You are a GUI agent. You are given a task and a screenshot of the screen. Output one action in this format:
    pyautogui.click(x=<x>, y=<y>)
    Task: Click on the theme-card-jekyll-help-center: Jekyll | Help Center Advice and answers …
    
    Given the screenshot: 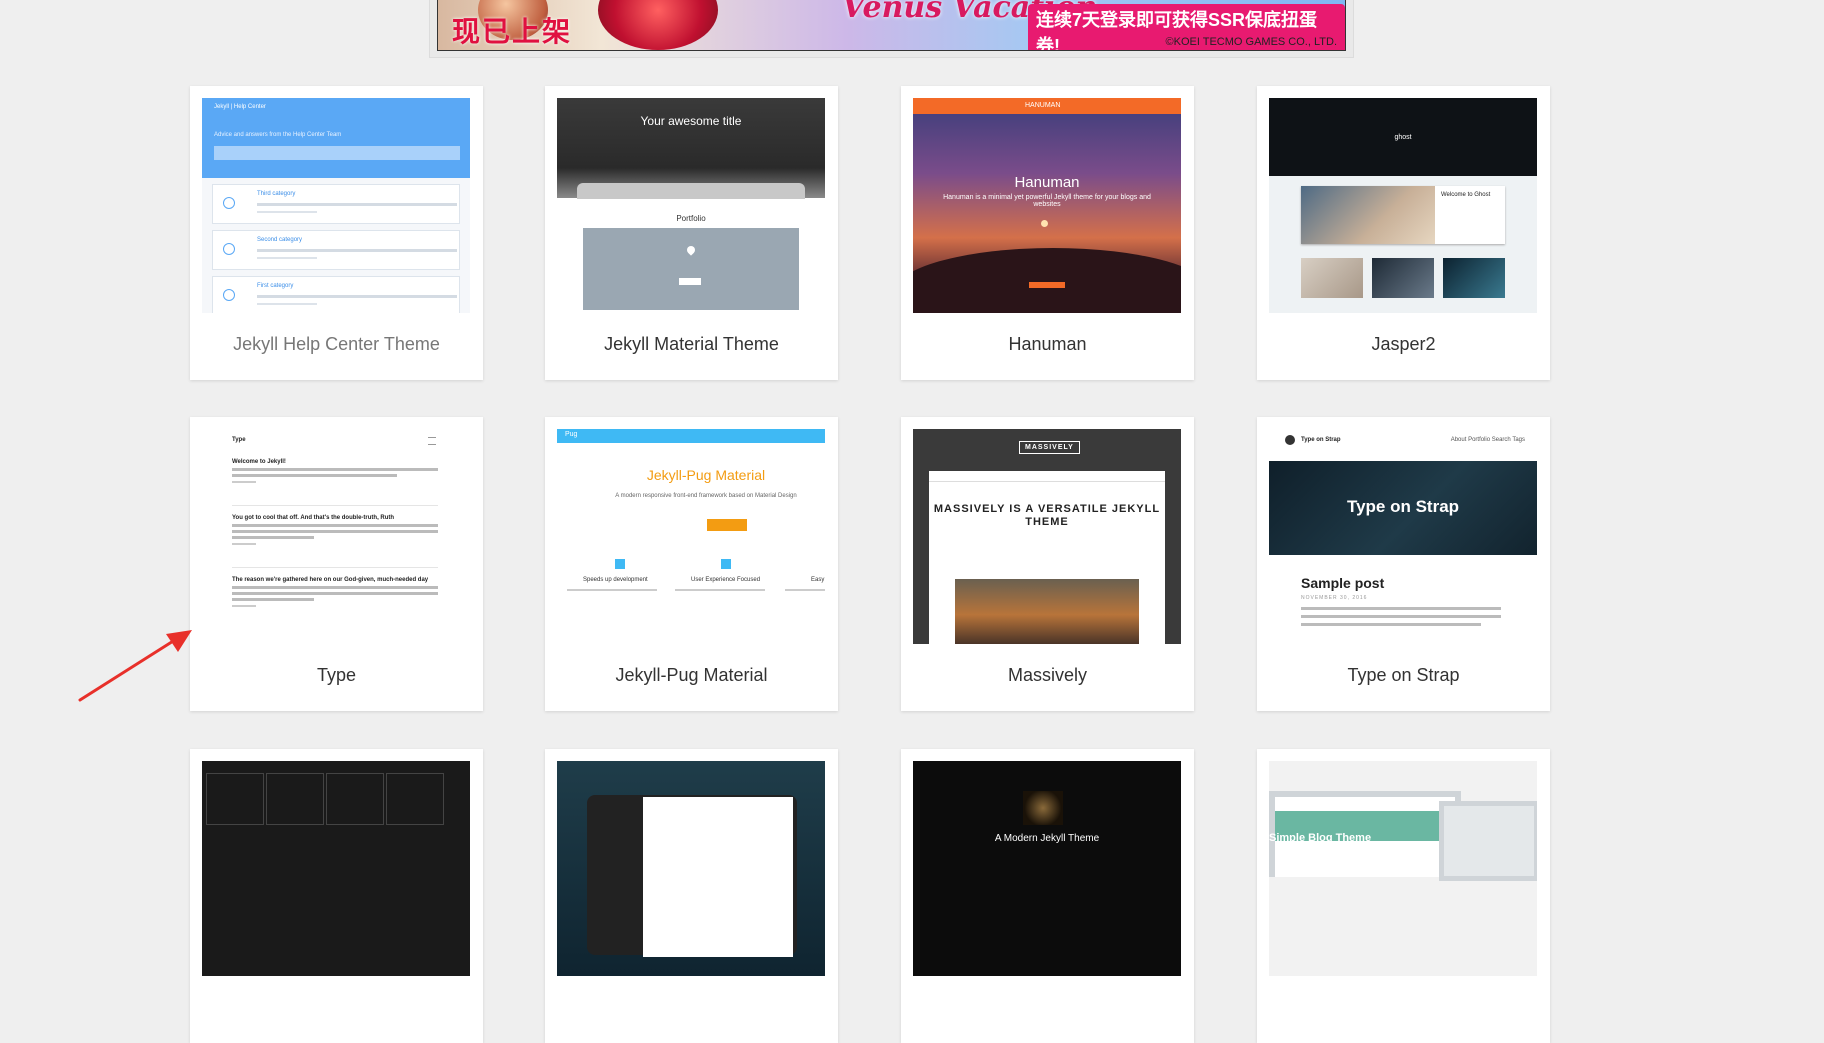 What is the action you would take?
    pyautogui.click(x=336, y=233)
    